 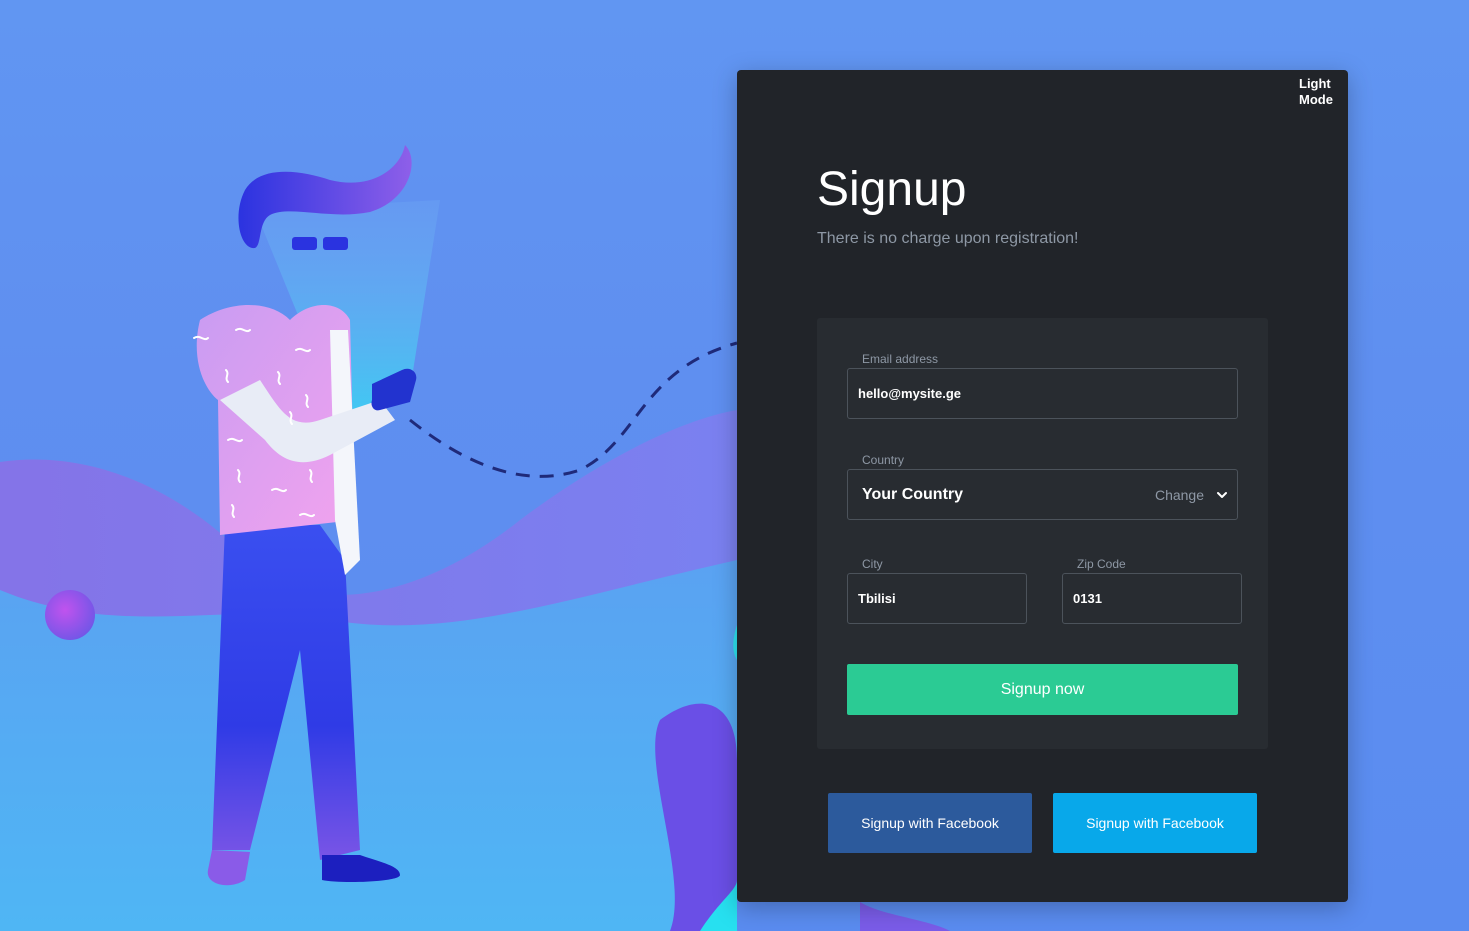 I want to click on page-title: Signup, so click(x=892, y=189).